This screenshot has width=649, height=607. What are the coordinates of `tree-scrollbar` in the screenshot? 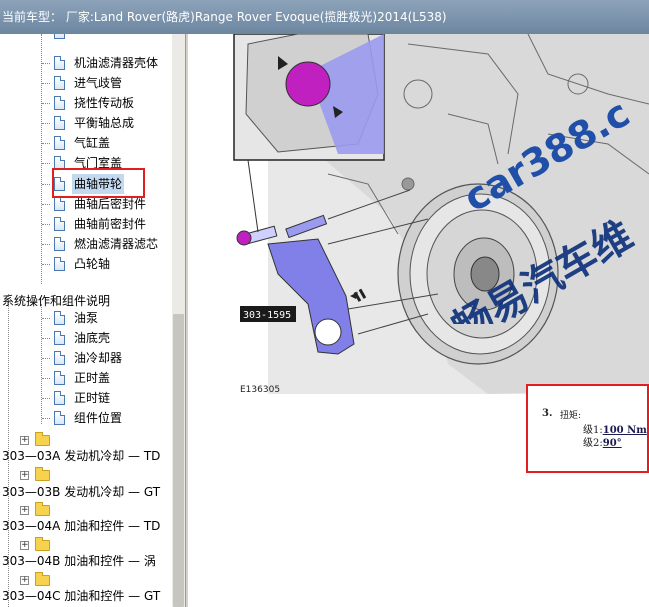 It's located at (178, 320).